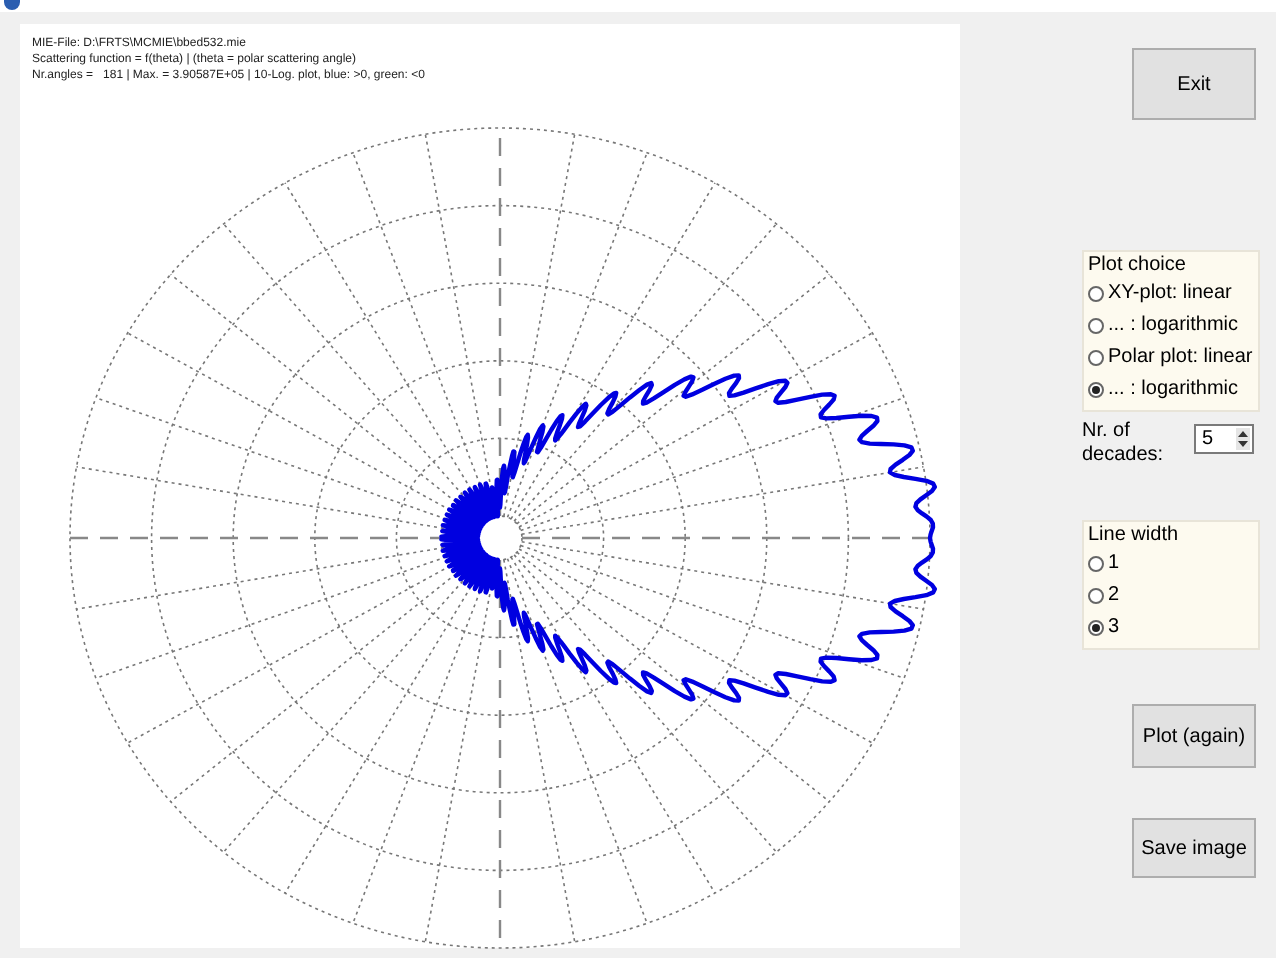 Image resolution: width=1276 pixels, height=958 pixels. I want to click on plot-button: Plot (again), so click(1194, 736).